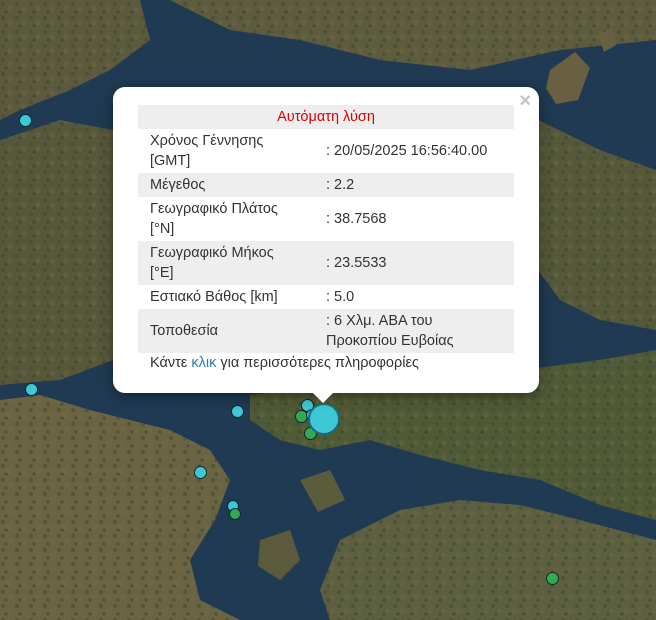 This screenshot has width=656, height=620. Describe the element at coordinates (216, 185) in the screenshot. I see `info-label: Μέγεθος` at that location.